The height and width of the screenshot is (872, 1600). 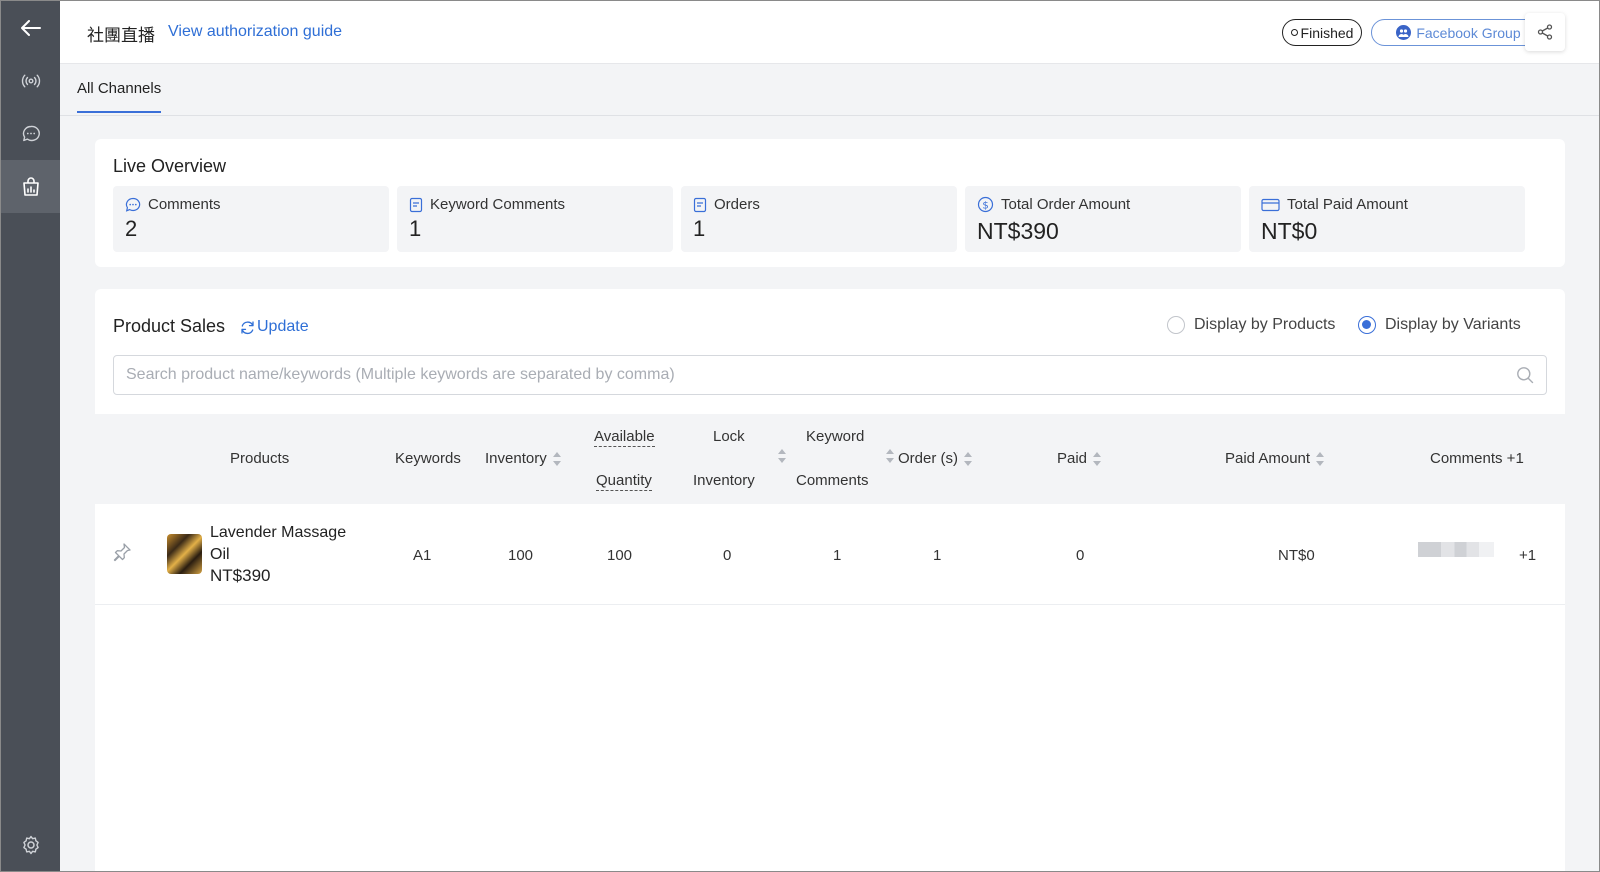 I want to click on chat-icon, so click(x=31, y=133).